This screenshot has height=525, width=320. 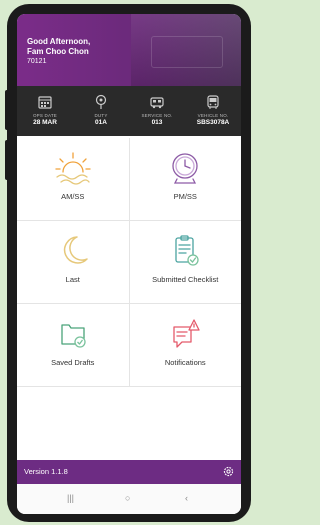 I want to click on header-banner: Good Afternoon, Fam Choo Chon 70121, so click(x=129, y=50).